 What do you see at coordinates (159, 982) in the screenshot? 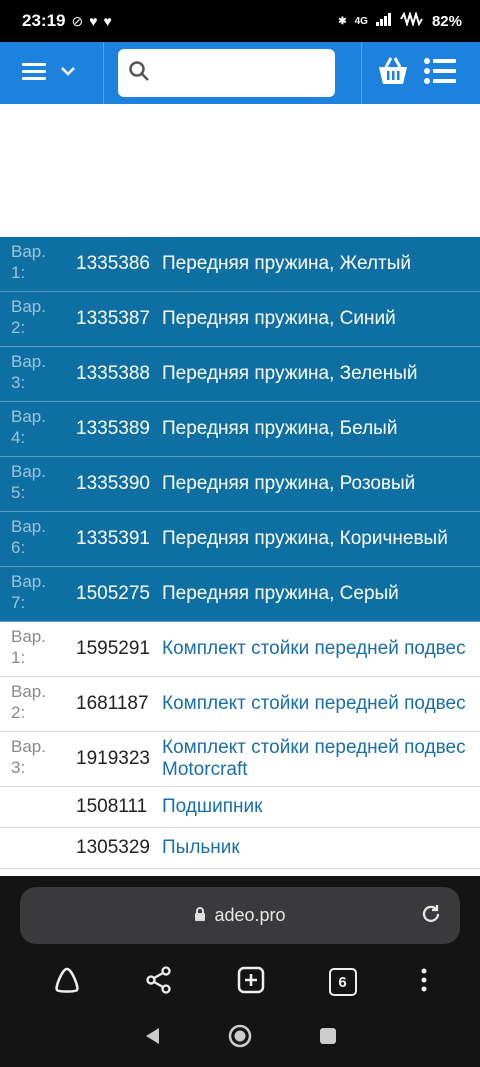
I see `share-icon` at bounding box center [159, 982].